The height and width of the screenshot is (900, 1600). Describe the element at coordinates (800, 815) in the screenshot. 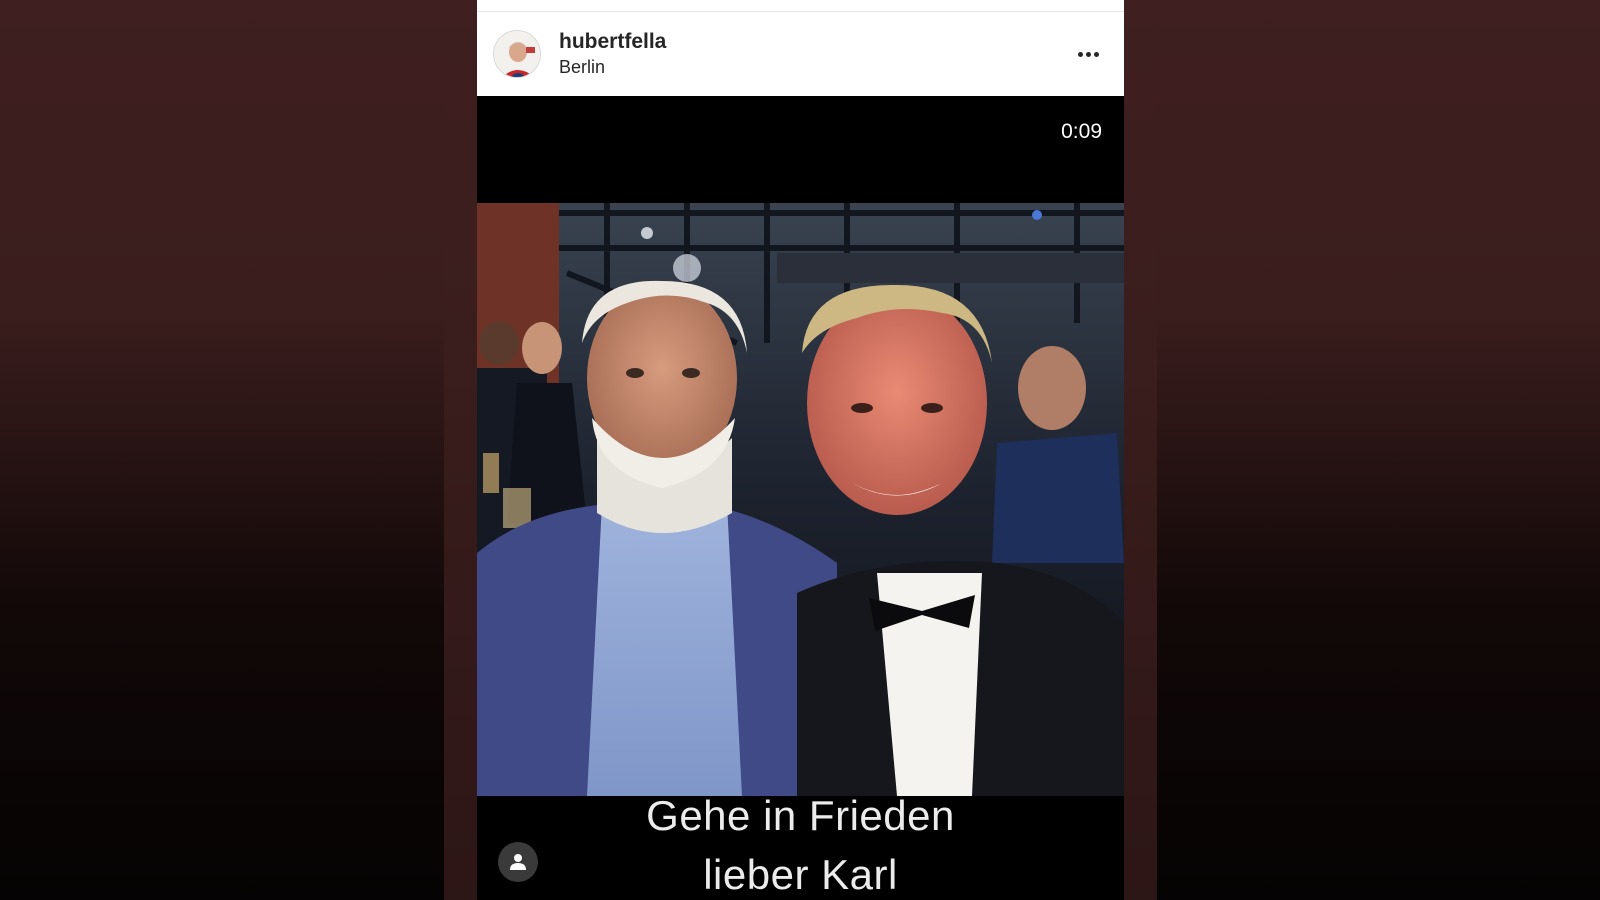

I see `caption-line-1: Gehe in Frieden` at that location.